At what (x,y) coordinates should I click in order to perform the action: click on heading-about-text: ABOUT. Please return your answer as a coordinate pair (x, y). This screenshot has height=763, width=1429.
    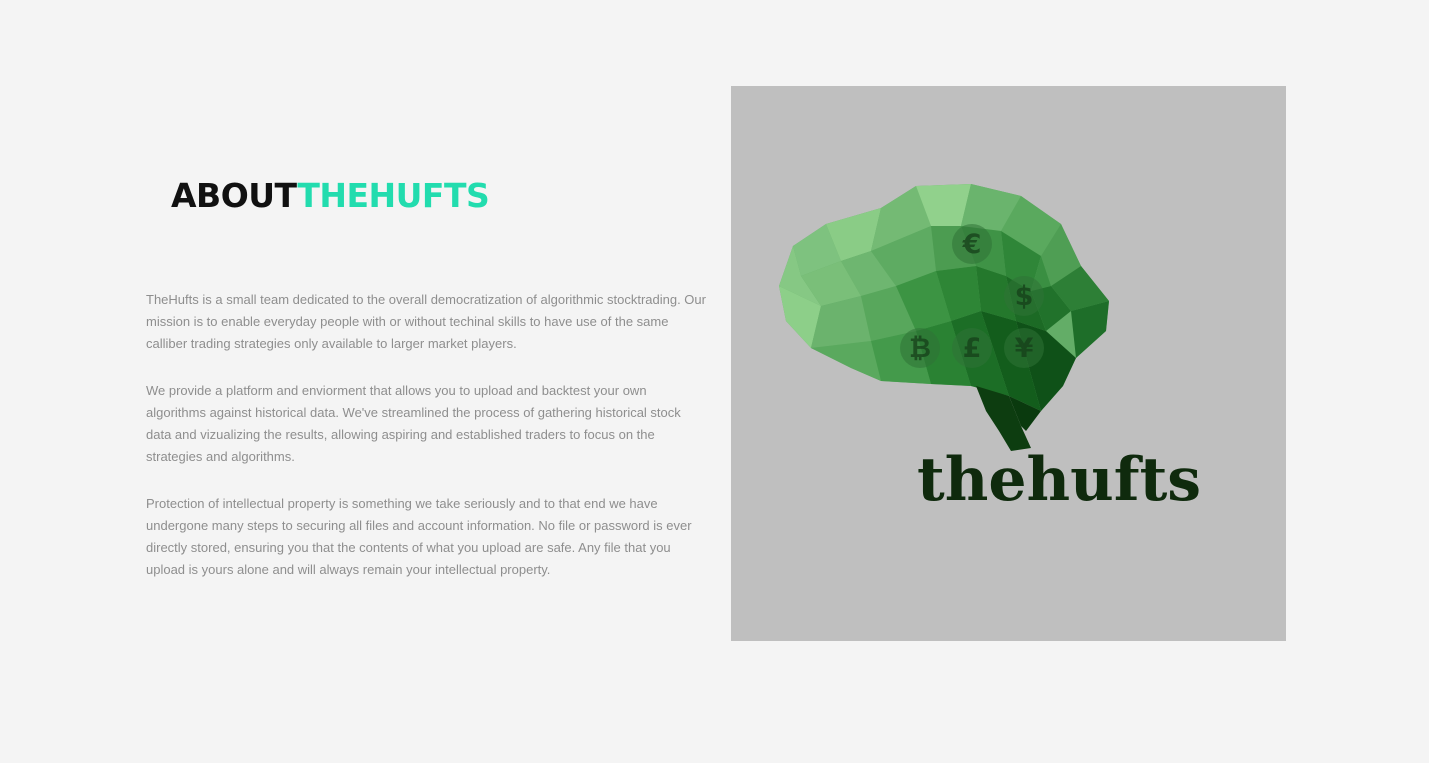
    Looking at the image, I should click on (234, 195).